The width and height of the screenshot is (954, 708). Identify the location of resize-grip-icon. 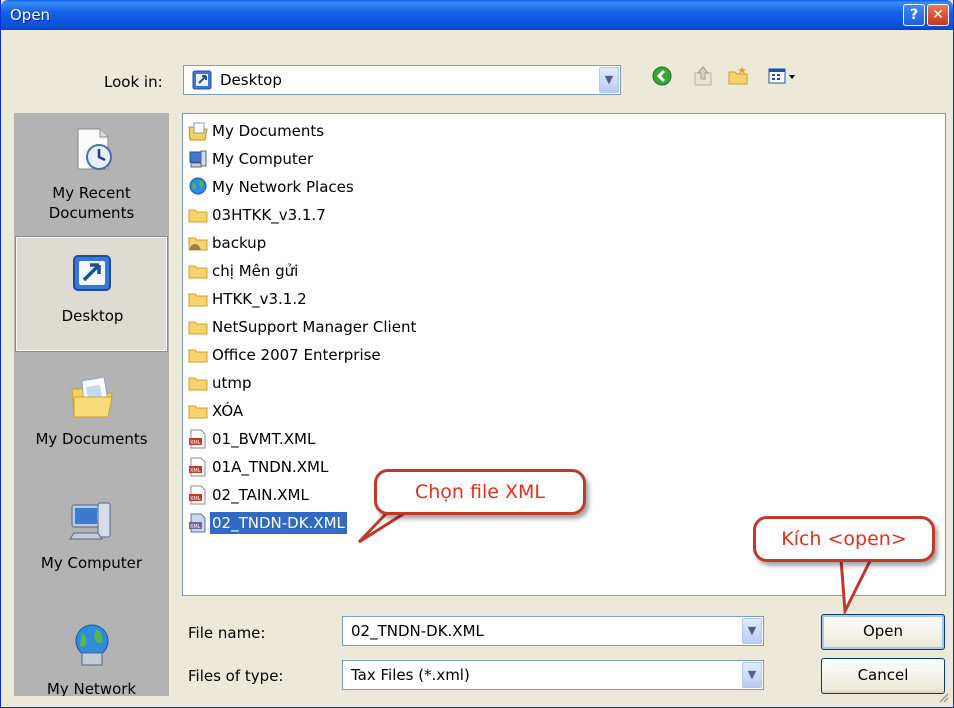
(943, 697).